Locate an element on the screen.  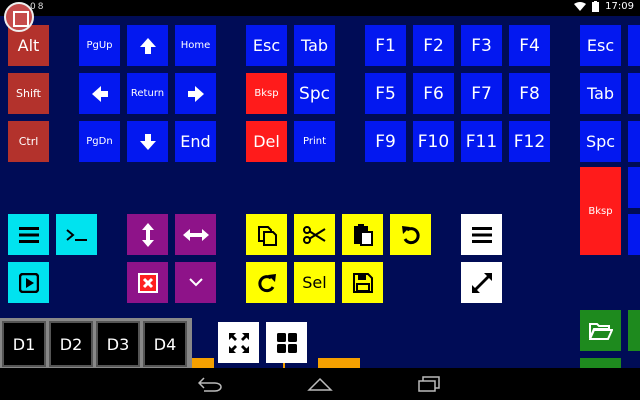
status-right: 17:09 is located at coordinates (604, 6).